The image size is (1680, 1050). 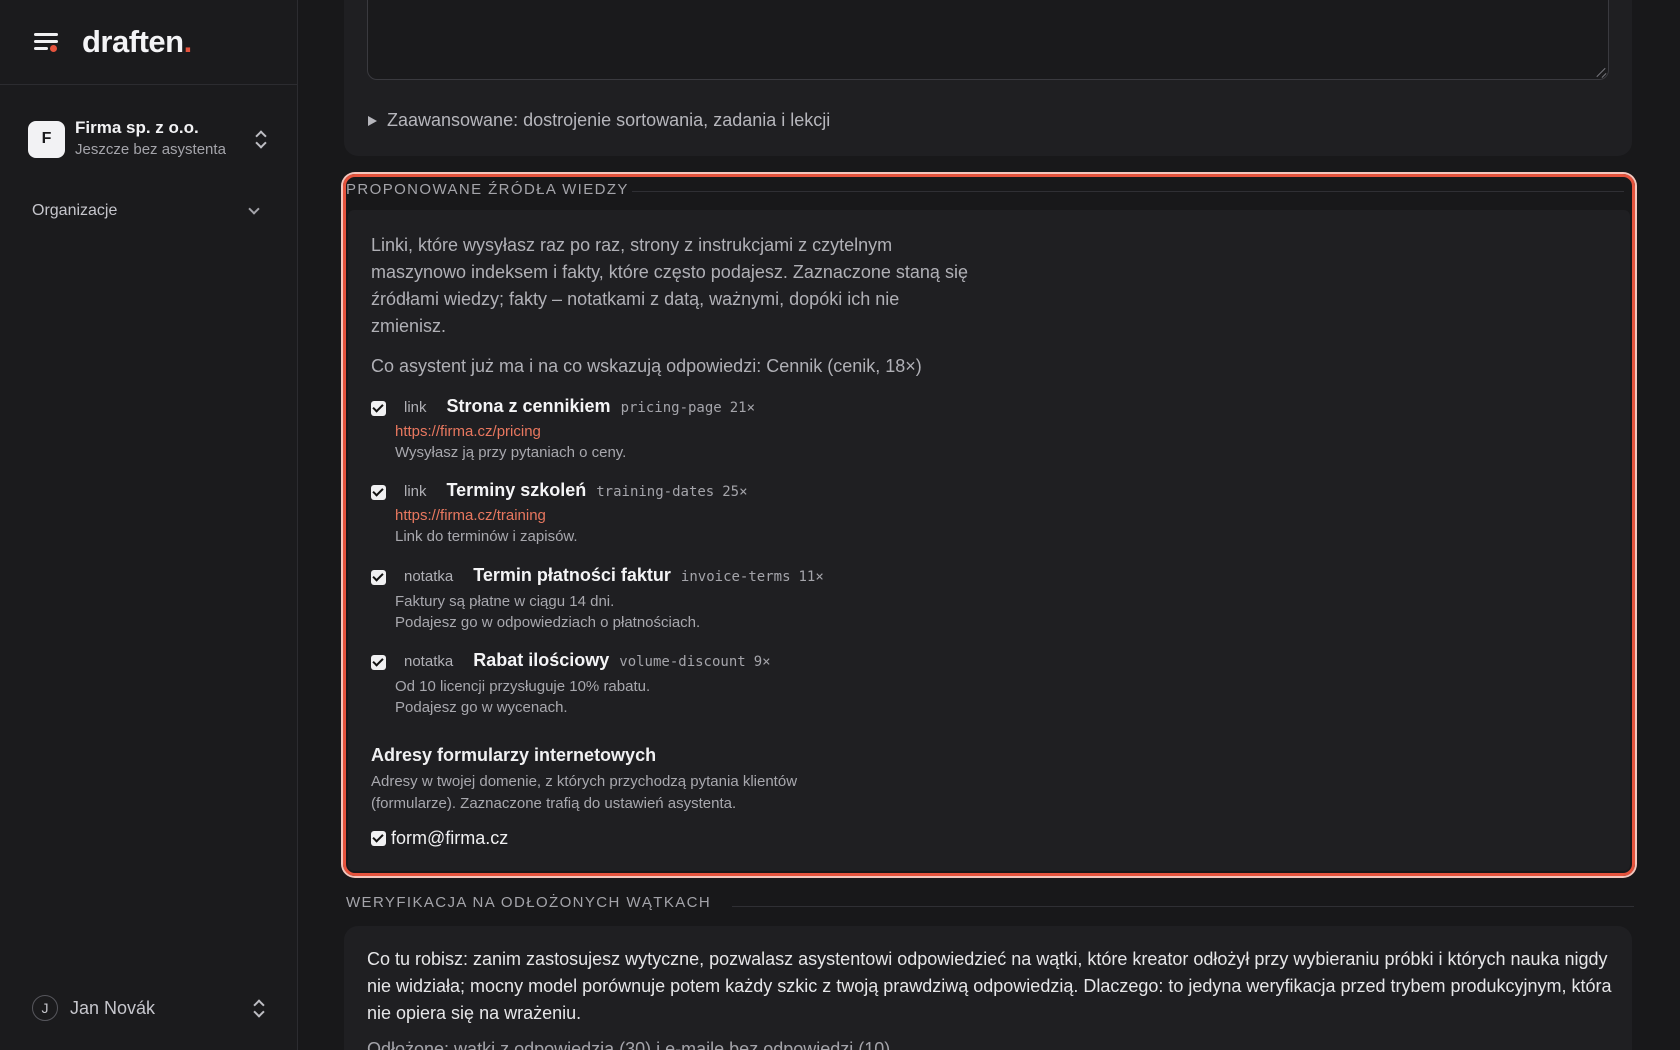 What do you see at coordinates (470, 516) in the screenshot?
I see `item-url-link: https://firma.cz/training` at bounding box center [470, 516].